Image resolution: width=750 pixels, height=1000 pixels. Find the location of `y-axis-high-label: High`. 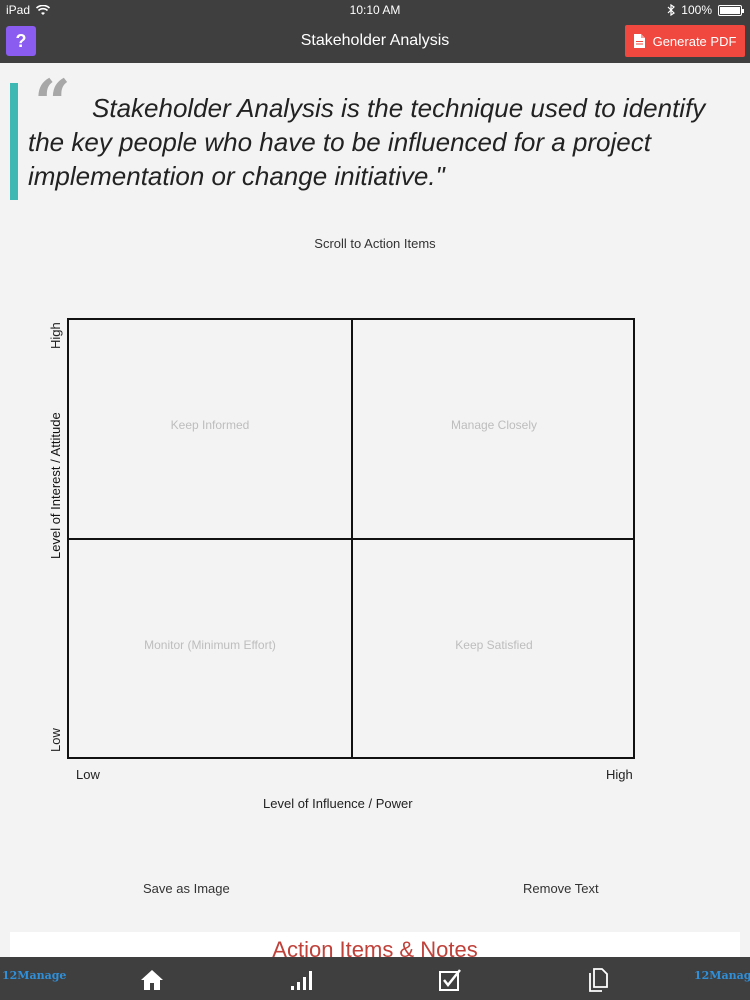

y-axis-high-label: High is located at coordinates (55, 335).